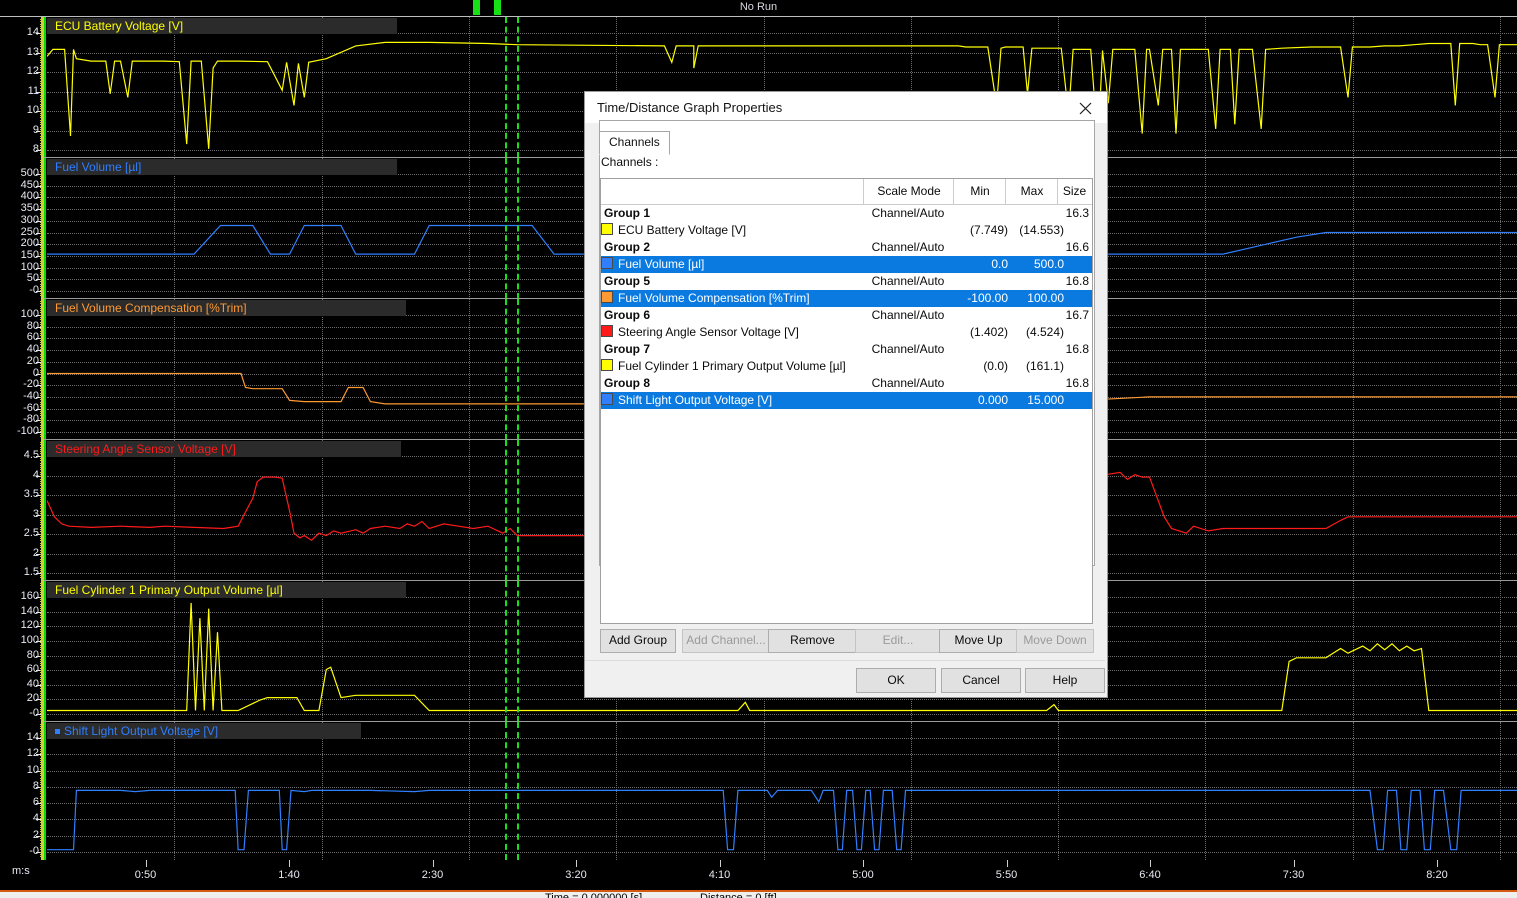 Image resolution: width=1517 pixels, height=898 pixels. What do you see at coordinates (846, 230) in the screenshot?
I see `grid-row-channel: ECU Battery Voltage [V] (7.749) (14.553)` at bounding box center [846, 230].